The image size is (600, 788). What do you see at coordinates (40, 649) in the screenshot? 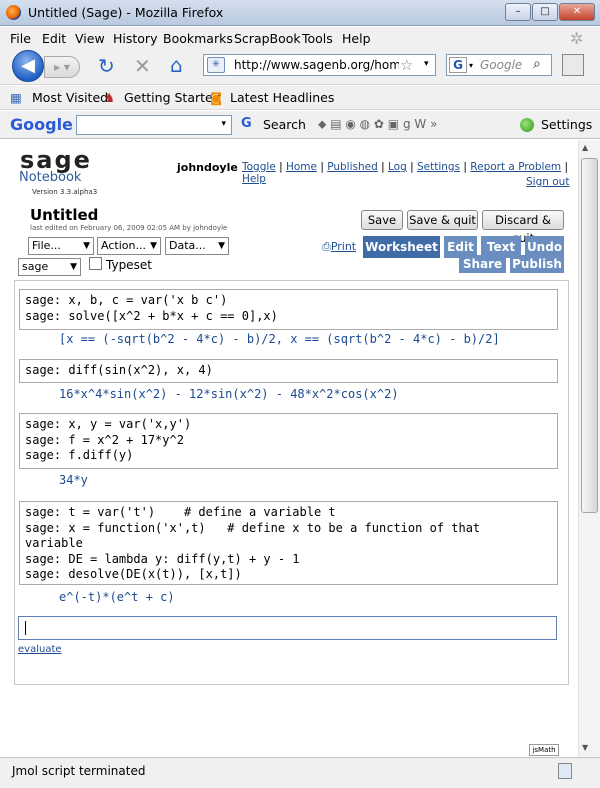
I see `evaluate-link: evaluate` at bounding box center [40, 649].